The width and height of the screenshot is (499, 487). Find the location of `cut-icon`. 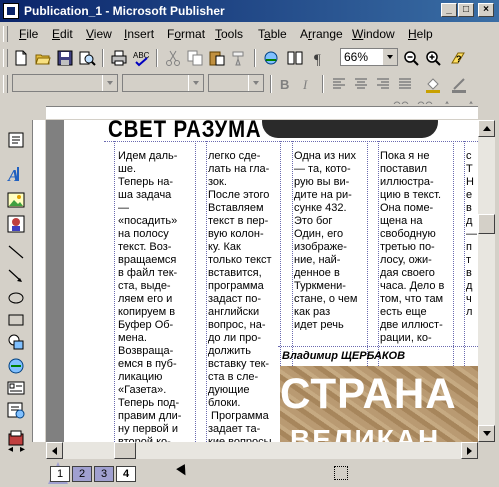

cut-icon is located at coordinates (173, 58).